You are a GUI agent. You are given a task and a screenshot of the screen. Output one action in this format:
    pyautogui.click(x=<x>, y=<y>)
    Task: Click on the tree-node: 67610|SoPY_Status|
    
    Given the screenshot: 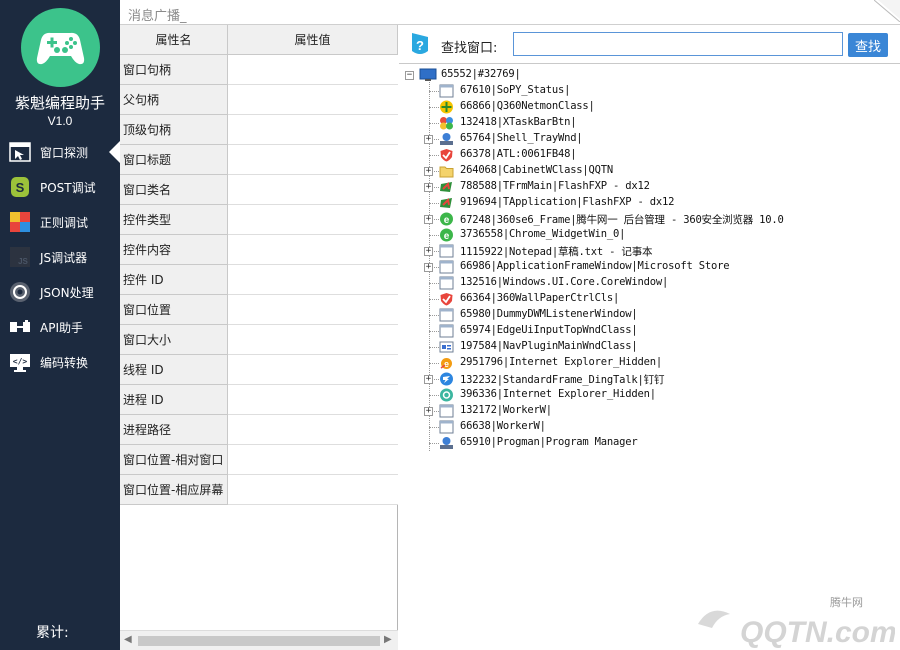 What is the action you would take?
    pyautogui.click(x=649, y=91)
    